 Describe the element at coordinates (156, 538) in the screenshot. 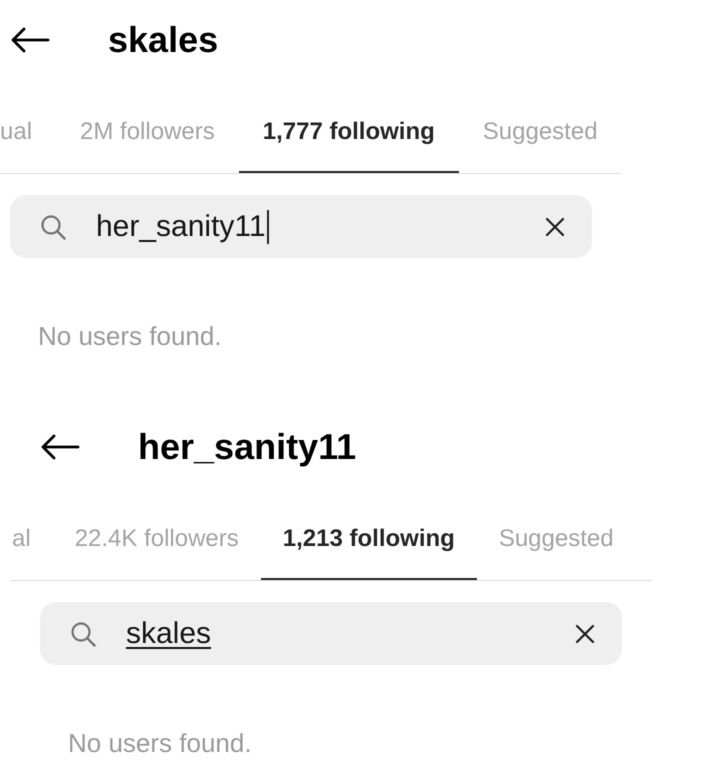

I see `tab: 22.4K followers` at that location.